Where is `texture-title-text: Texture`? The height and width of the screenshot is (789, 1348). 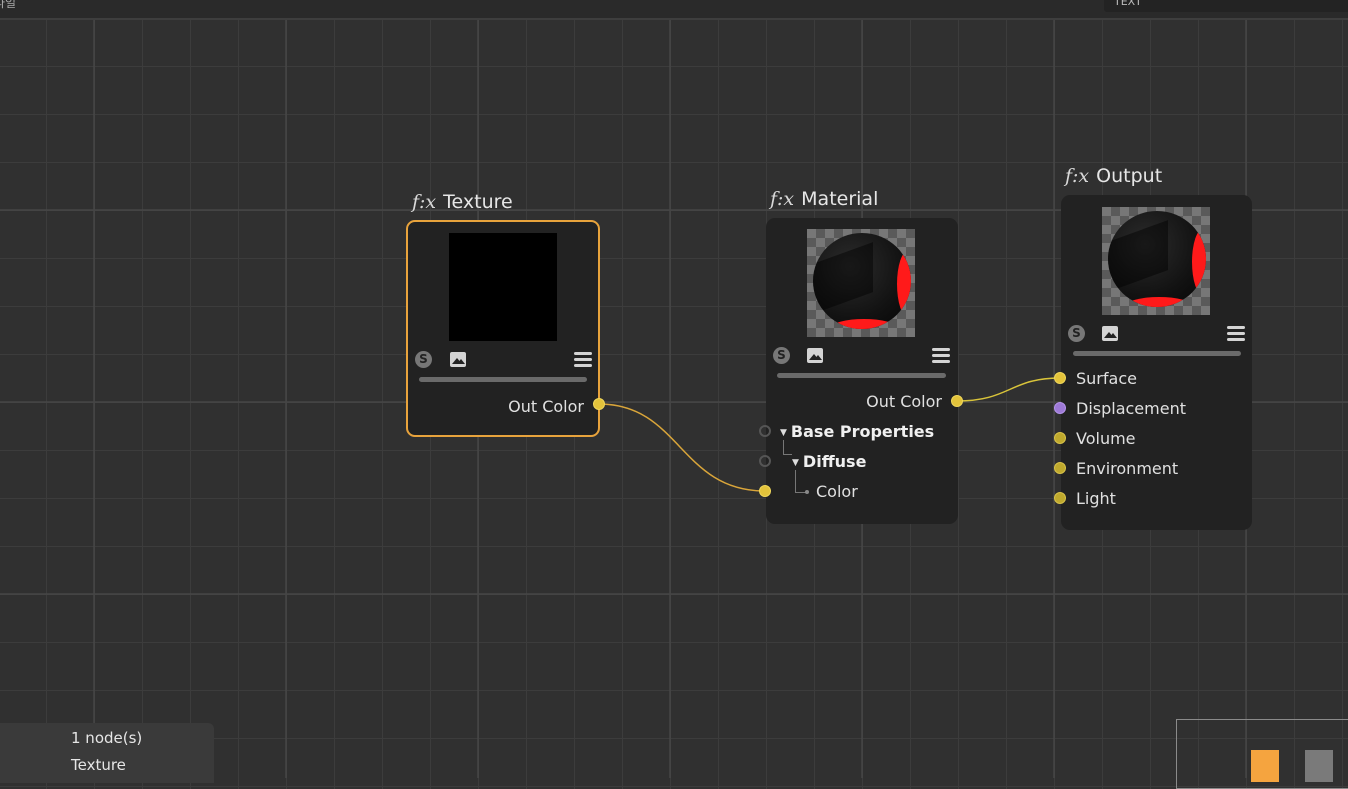 texture-title-text: Texture is located at coordinates (478, 202).